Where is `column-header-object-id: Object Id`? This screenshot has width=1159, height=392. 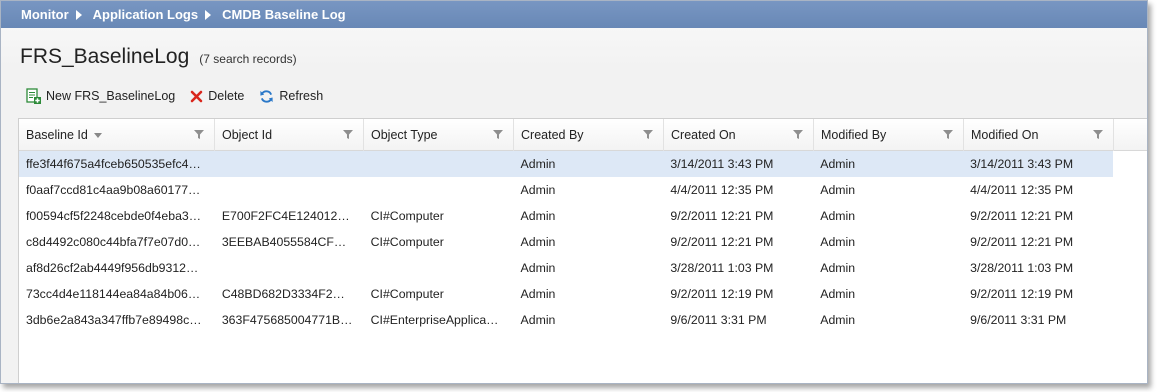 column-header-object-id: Object Id is located at coordinates (289, 135).